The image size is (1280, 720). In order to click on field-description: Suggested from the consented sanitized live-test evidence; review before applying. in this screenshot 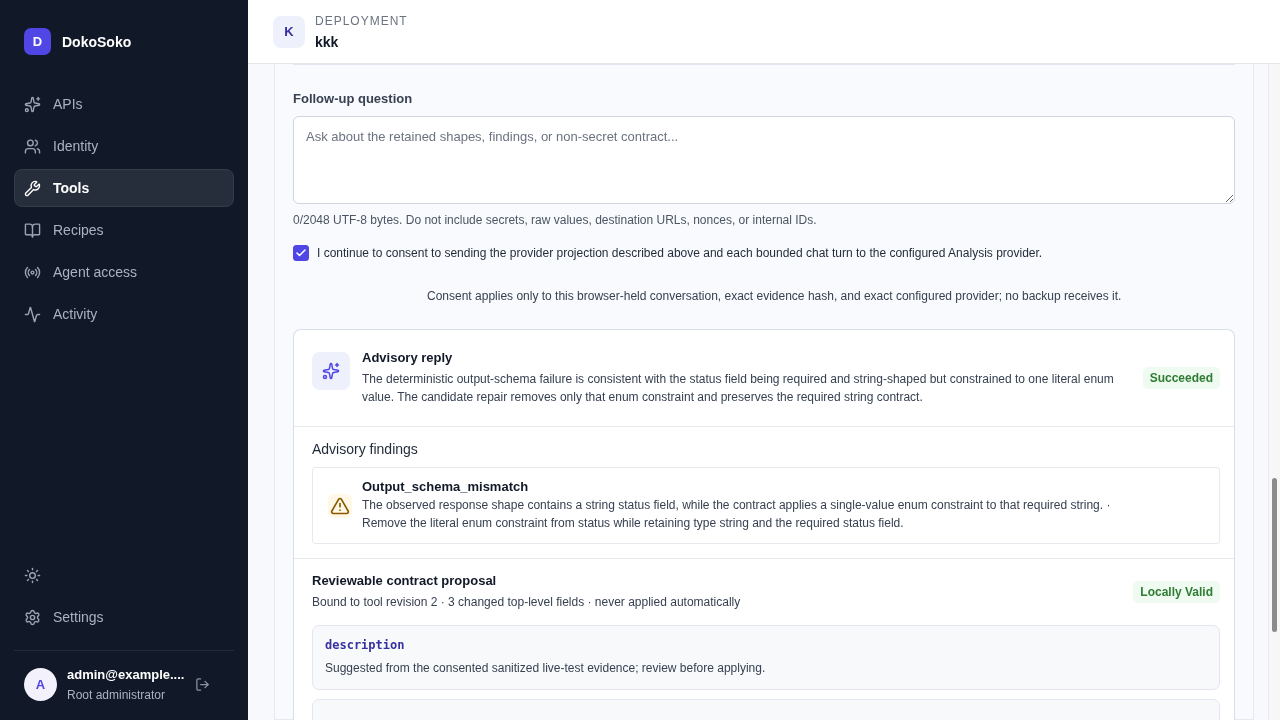, I will do `click(546, 668)`.